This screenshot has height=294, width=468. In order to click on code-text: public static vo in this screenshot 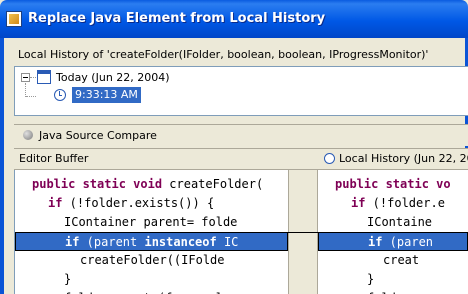, I will do `click(393, 184)`.